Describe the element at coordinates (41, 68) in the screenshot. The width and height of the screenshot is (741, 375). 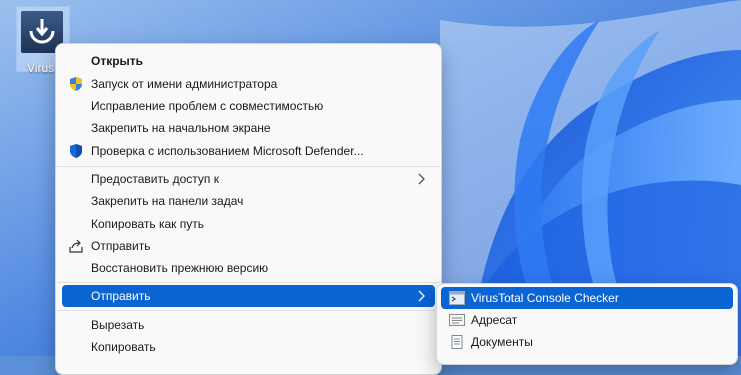
I see `desktop-icon-label: Virus` at that location.